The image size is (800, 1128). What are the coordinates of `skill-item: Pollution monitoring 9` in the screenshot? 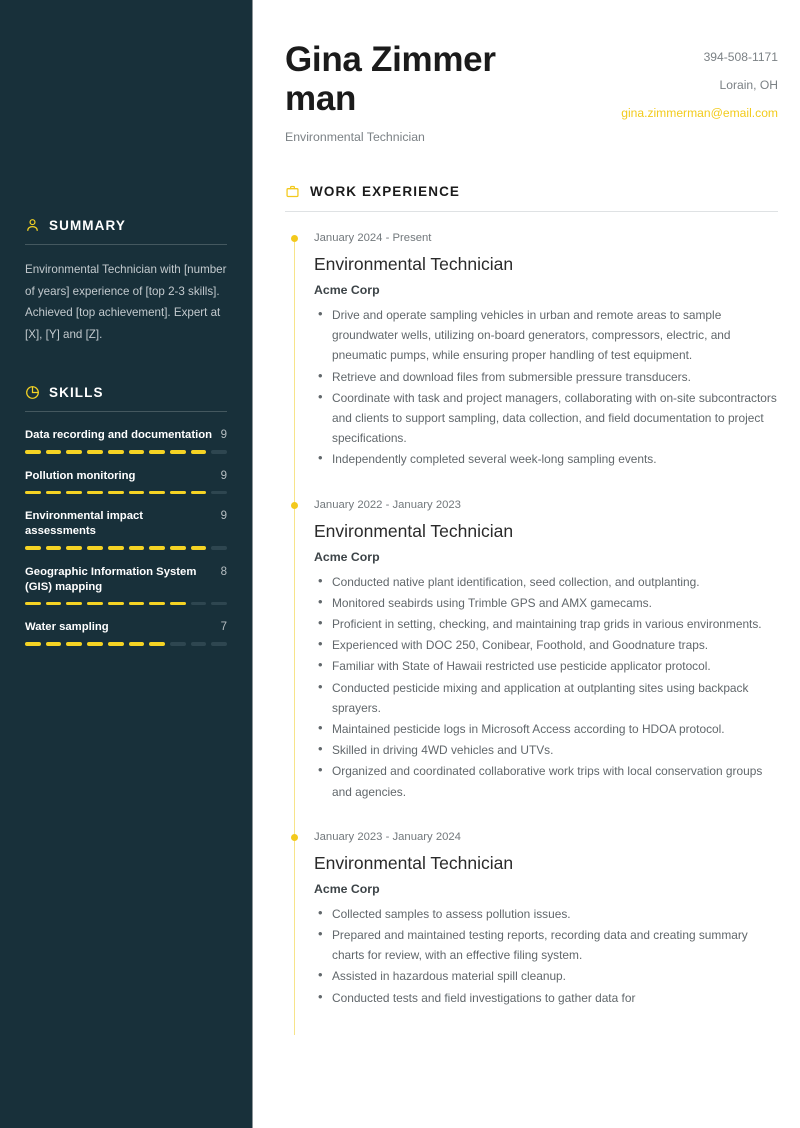 It's located at (126, 481).